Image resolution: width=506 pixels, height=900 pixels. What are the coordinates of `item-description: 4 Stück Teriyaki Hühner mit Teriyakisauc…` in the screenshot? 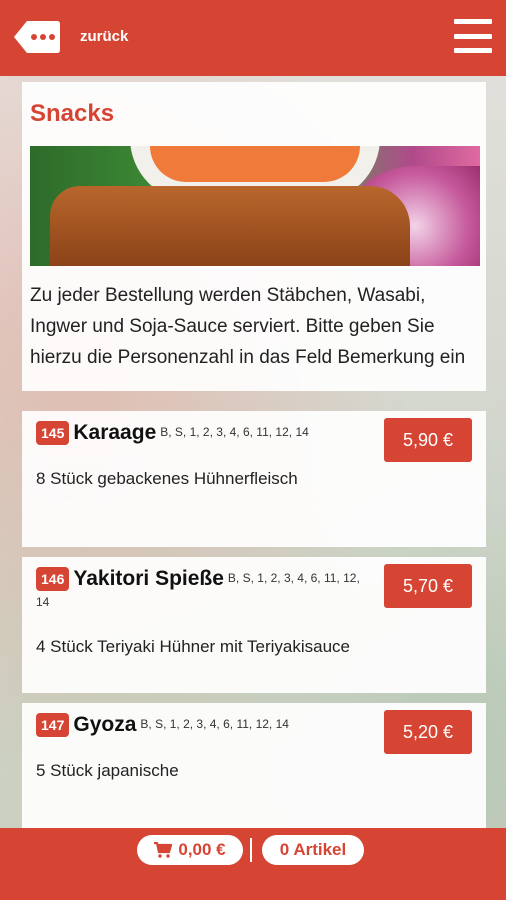 It's located at (193, 646).